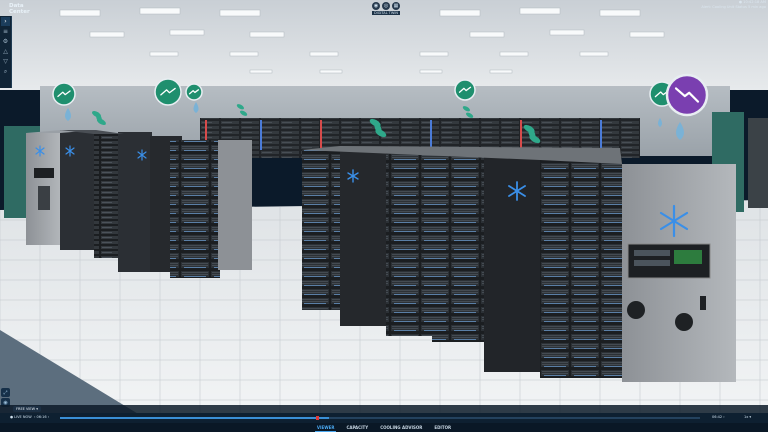 The image size is (768, 432). What do you see at coordinates (194, 418) in the screenshot?
I see `timeline-progress` at bounding box center [194, 418].